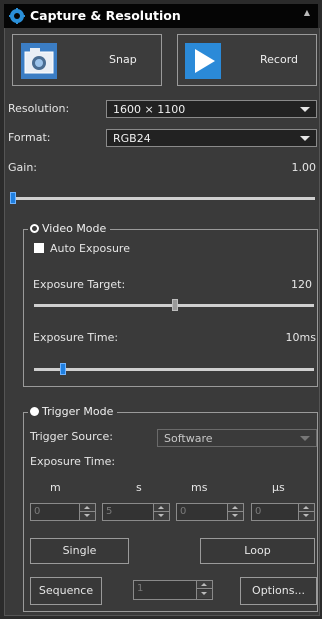  Describe the element at coordinates (283, 512) in the screenshot. I see `microseconds-stepper: 0` at that location.